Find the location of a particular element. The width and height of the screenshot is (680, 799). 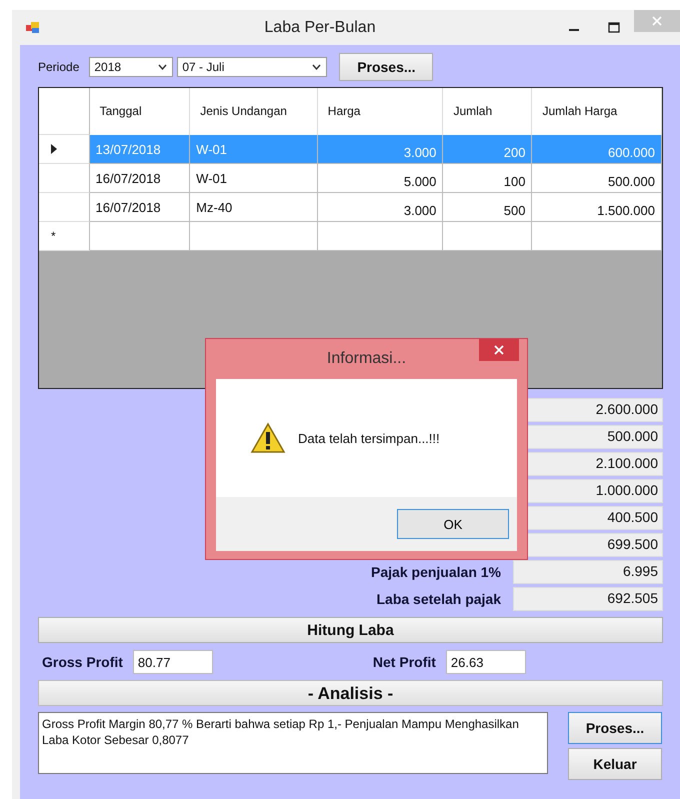

net-profit-field: 26.63 is located at coordinates (486, 662).